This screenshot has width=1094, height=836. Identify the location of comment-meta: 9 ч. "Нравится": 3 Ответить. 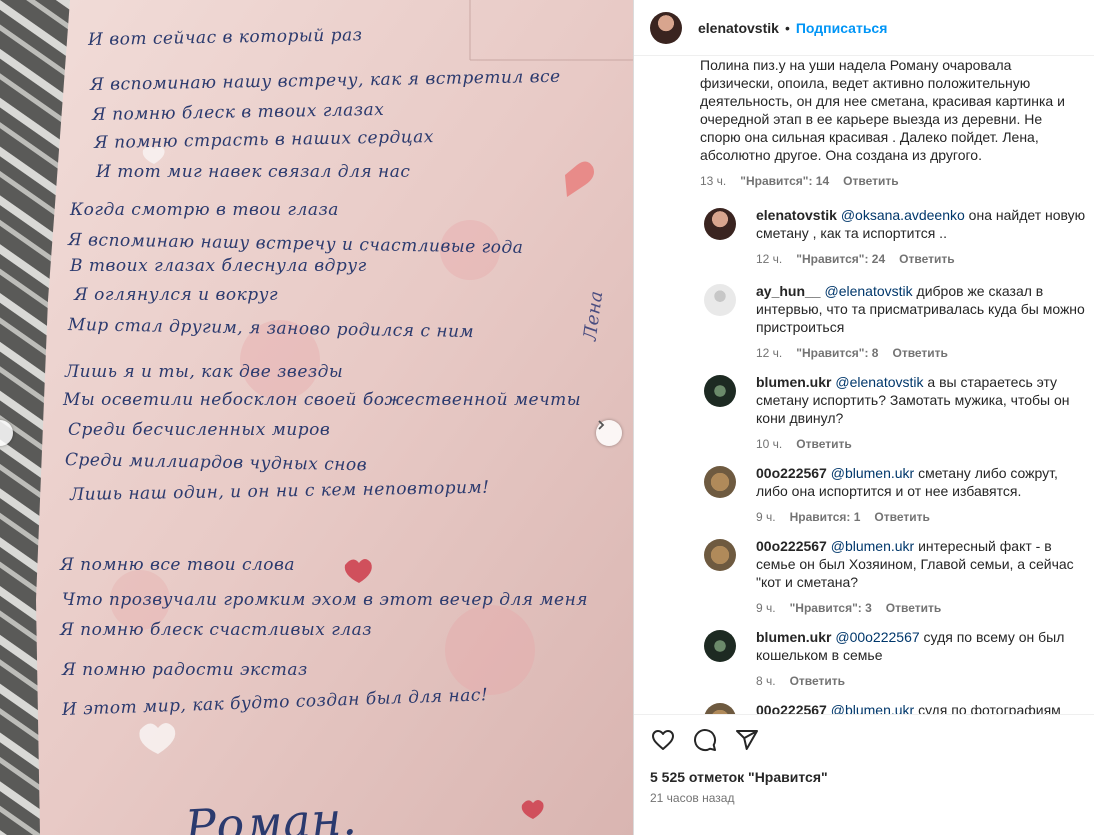
(921, 608).